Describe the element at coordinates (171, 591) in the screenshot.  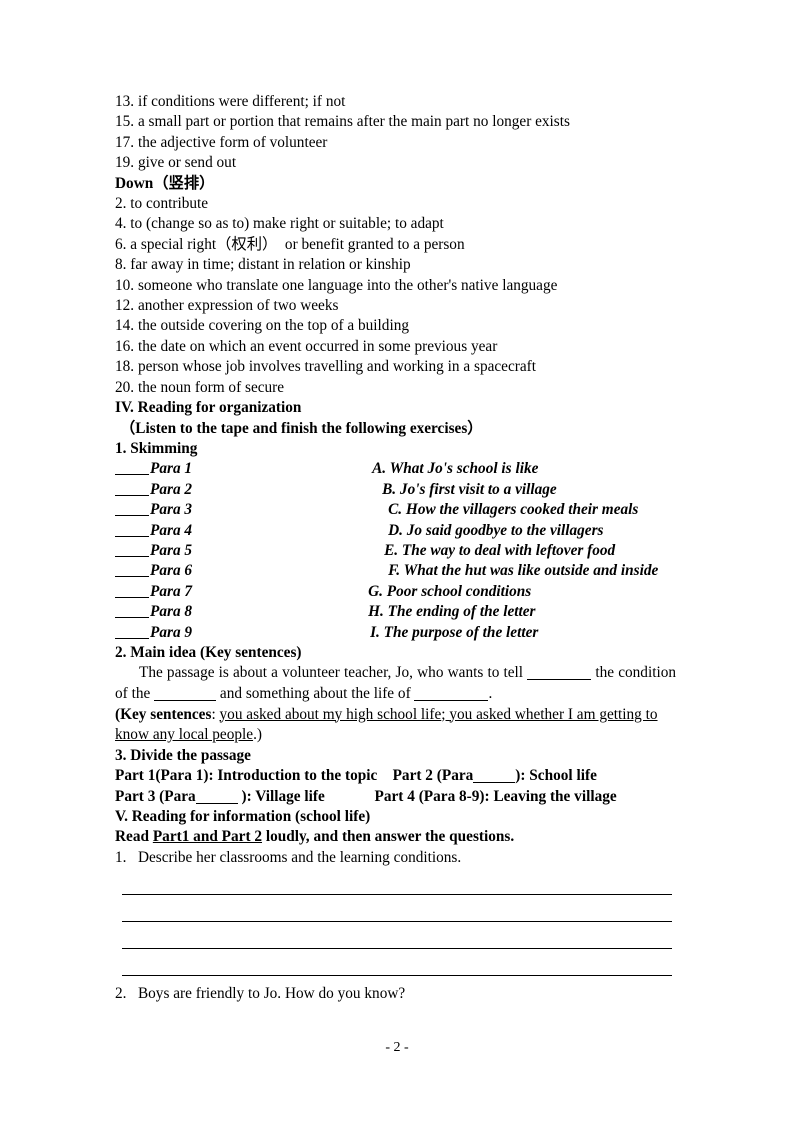
I see `para-label: Para 7` at that location.